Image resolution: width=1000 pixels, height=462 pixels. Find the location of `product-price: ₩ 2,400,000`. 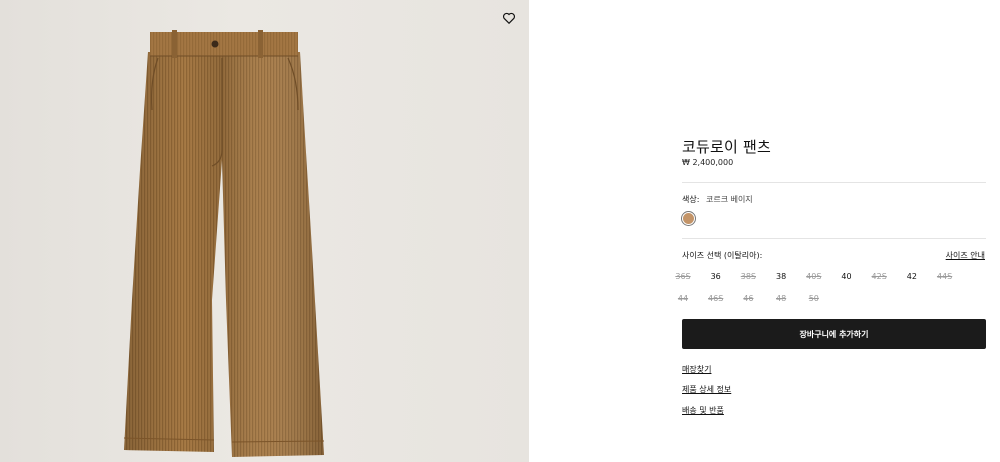

product-price: ₩ 2,400,000 is located at coordinates (708, 162).